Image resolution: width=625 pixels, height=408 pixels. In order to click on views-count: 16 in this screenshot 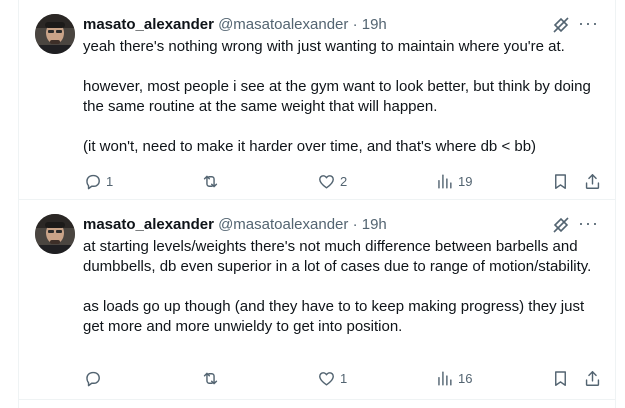, I will do `click(465, 378)`.